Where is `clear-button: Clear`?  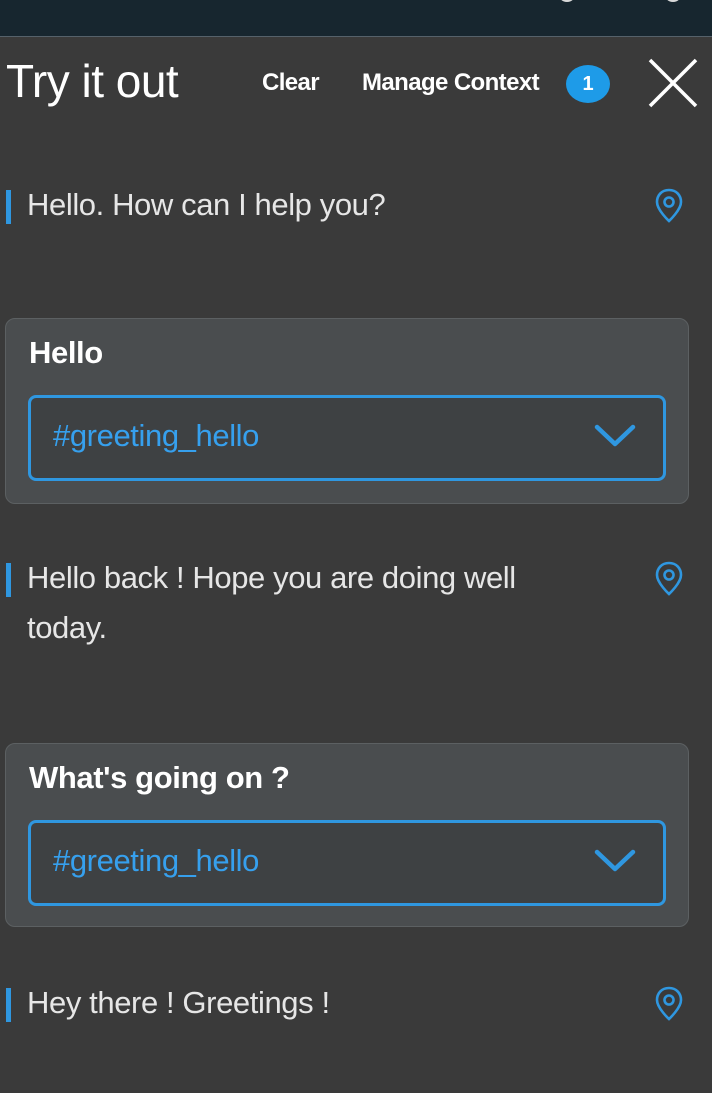 clear-button: Clear is located at coordinates (291, 83).